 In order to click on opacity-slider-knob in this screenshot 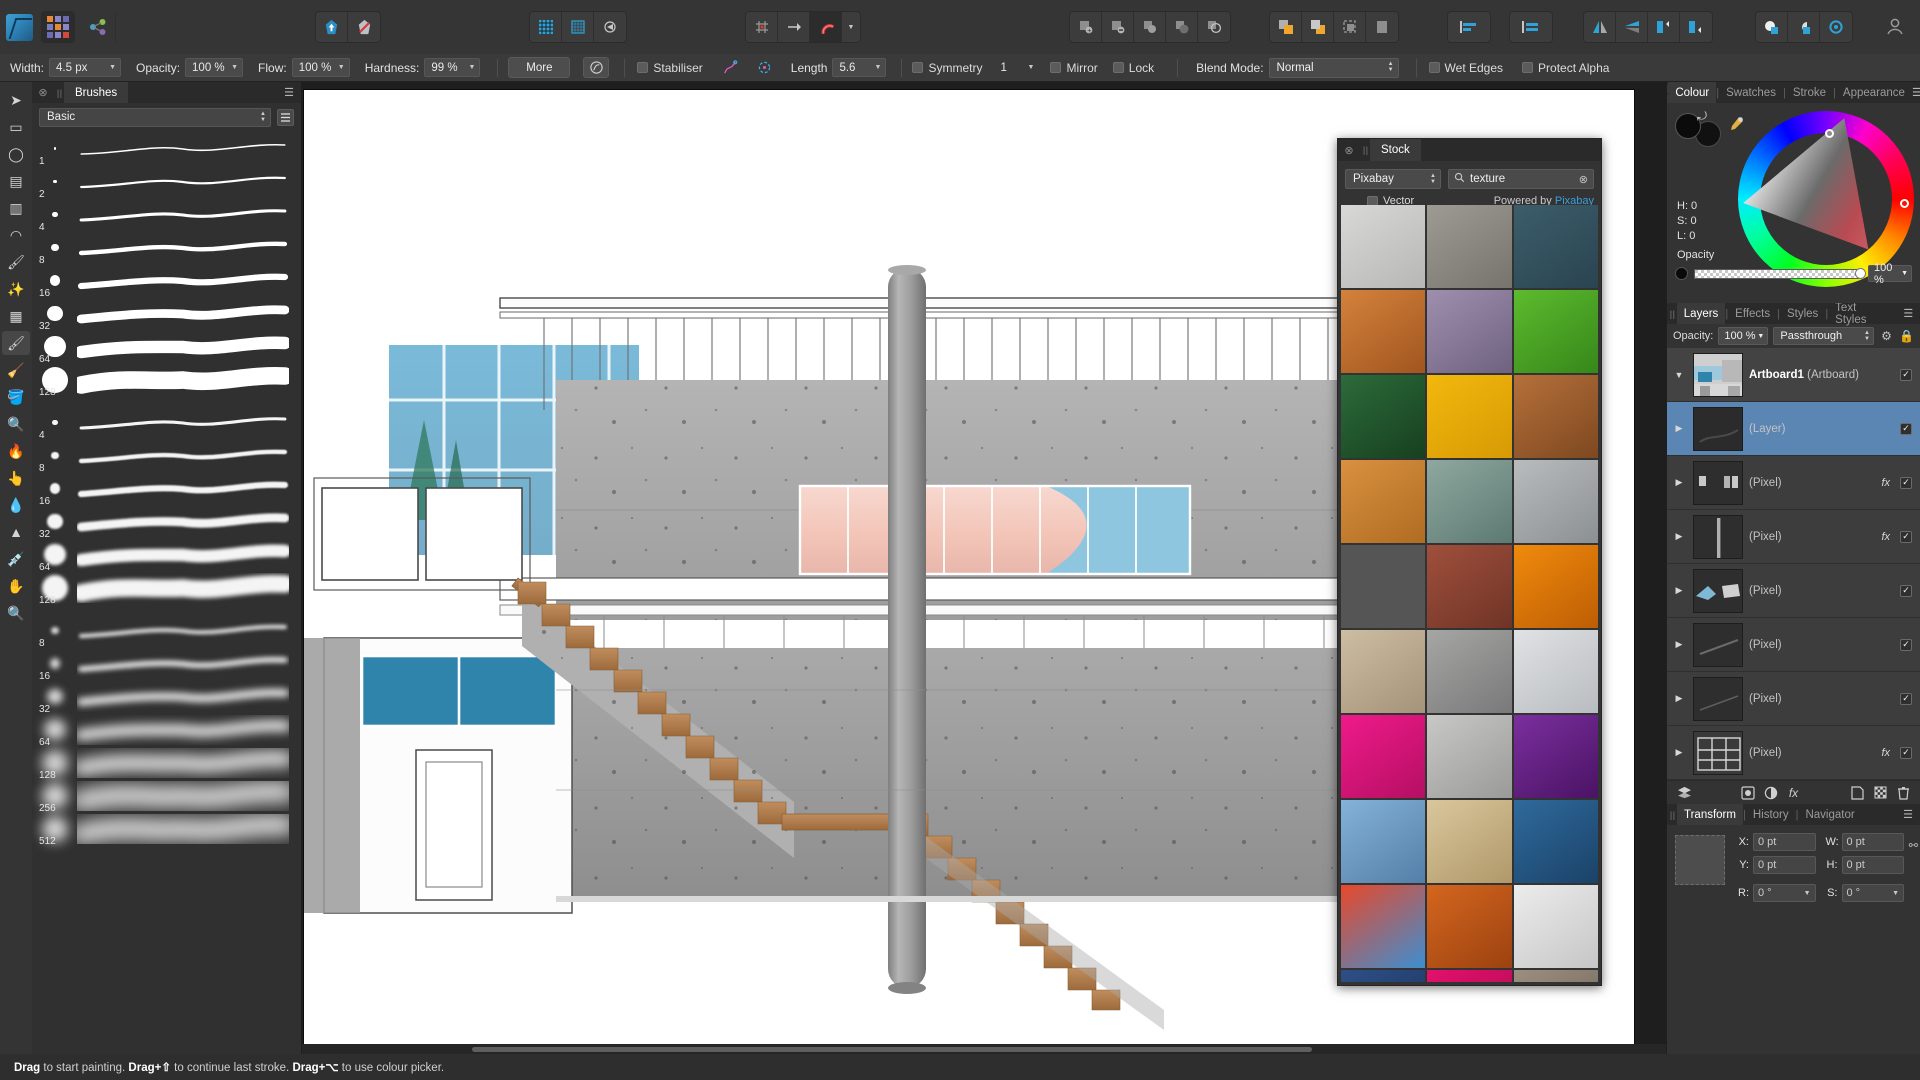, I will do `click(1860, 273)`.